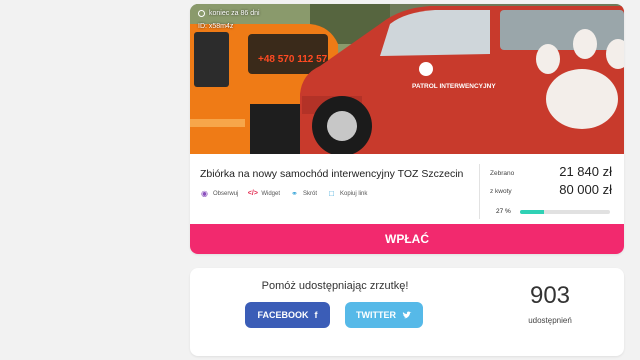 The width and height of the screenshot is (640, 360). Describe the element at coordinates (234, 13) in the screenshot. I see `deadline-text: koniec za 86 dni` at that location.